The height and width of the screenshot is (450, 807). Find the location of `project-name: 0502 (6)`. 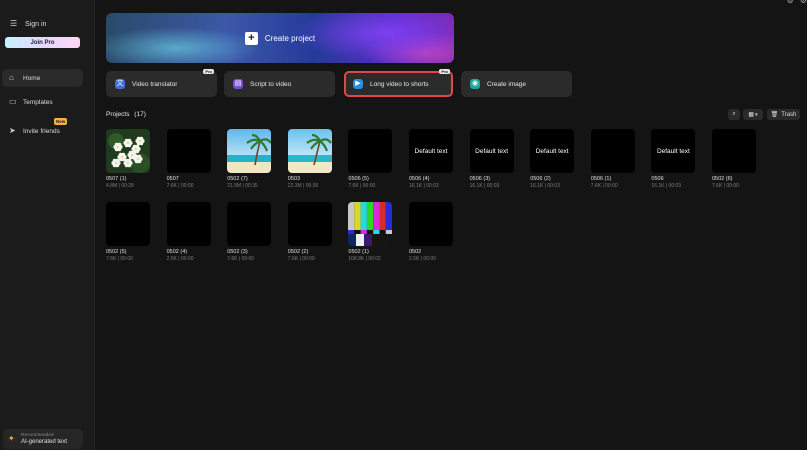

project-name: 0502 (6) is located at coordinates (722, 179).